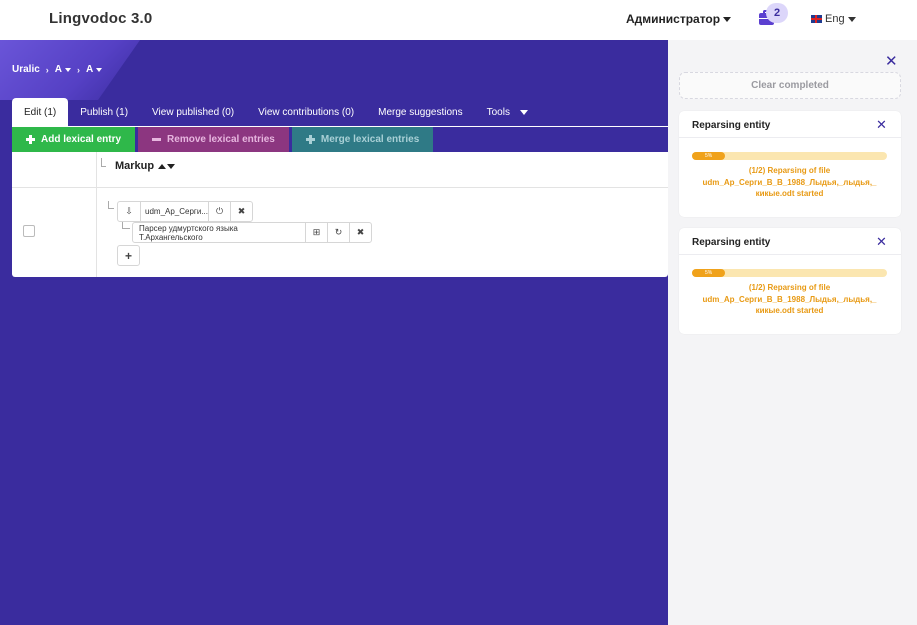 This screenshot has width=917, height=625. I want to click on tab-label: View contributions (0), so click(306, 112).